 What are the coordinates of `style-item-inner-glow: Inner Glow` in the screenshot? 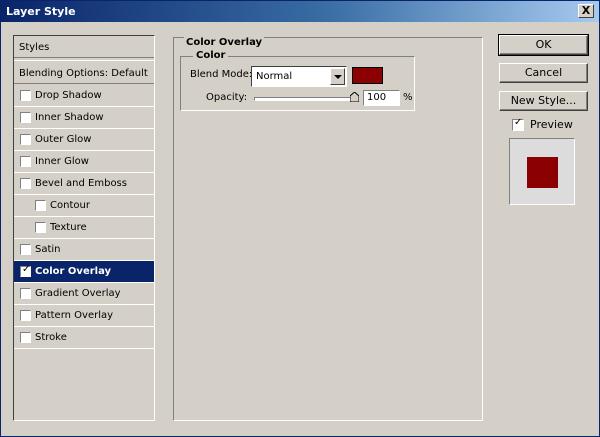 It's located at (84, 162).